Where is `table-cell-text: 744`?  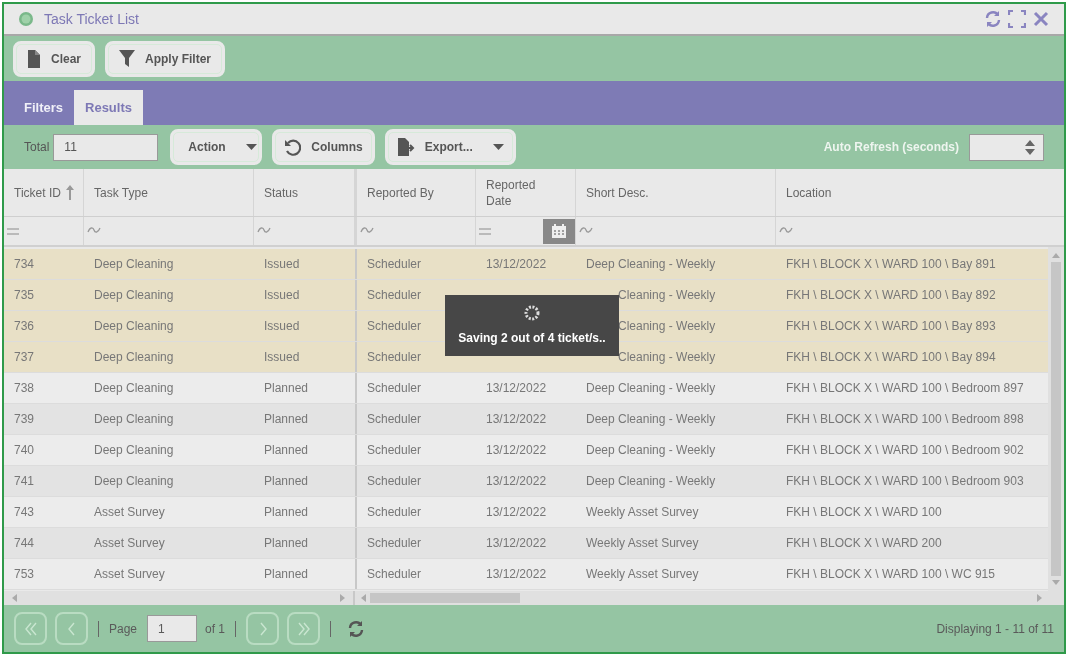 table-cell-text: 744 is located at coordinates (24, 543).